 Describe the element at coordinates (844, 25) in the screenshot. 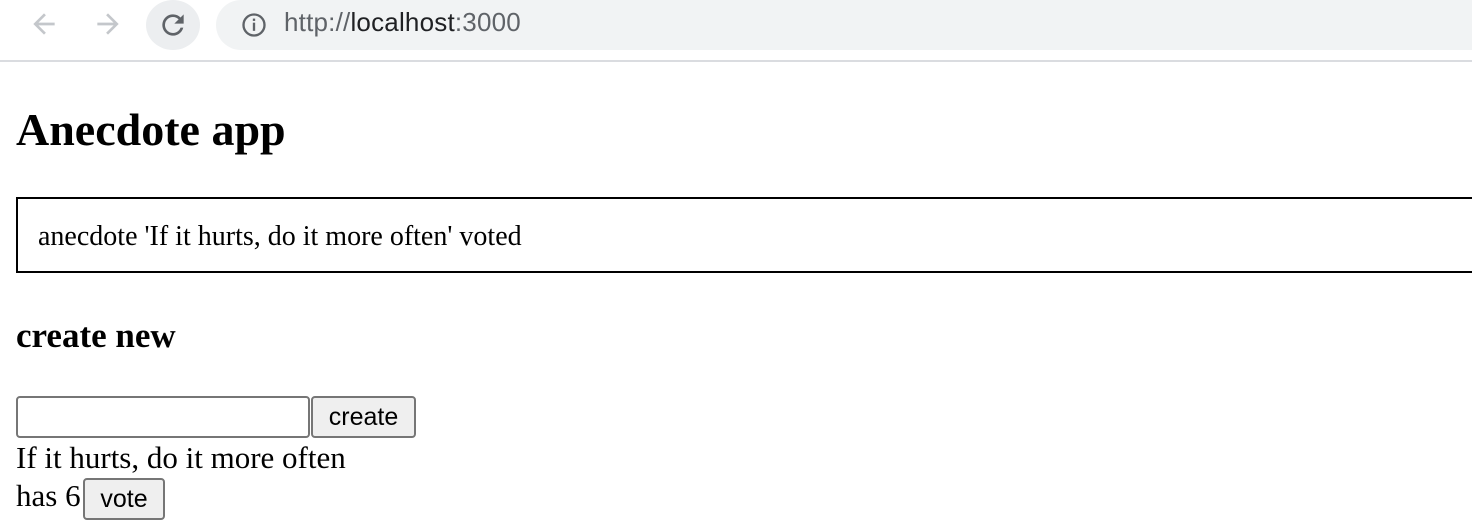

I see `address-bar: http://localhost:3000` at that location.